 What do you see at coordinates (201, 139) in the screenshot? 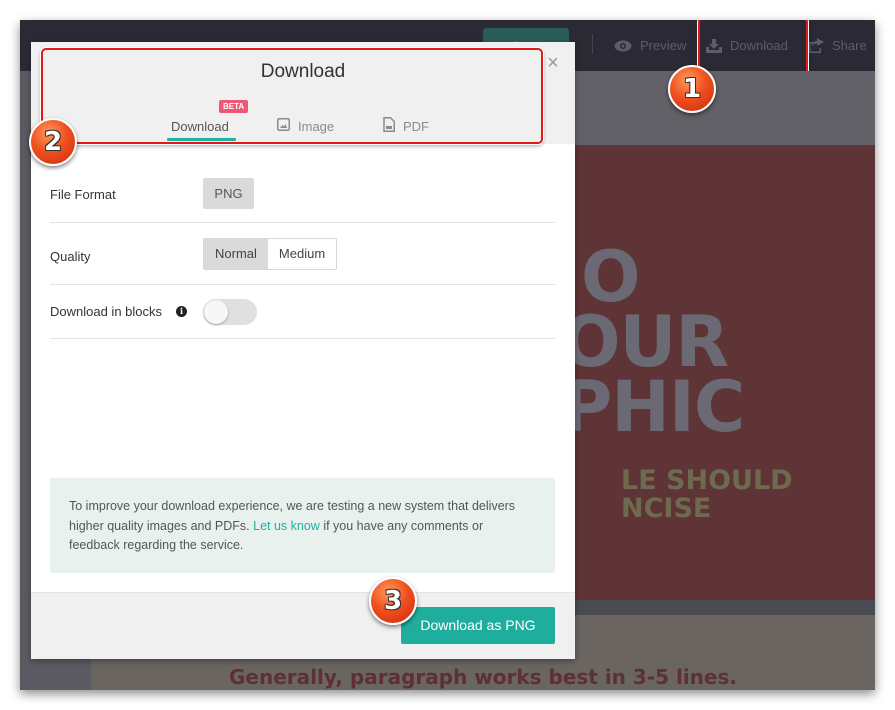
I see `active-tab-indicator` at bounding box center [201, 139].